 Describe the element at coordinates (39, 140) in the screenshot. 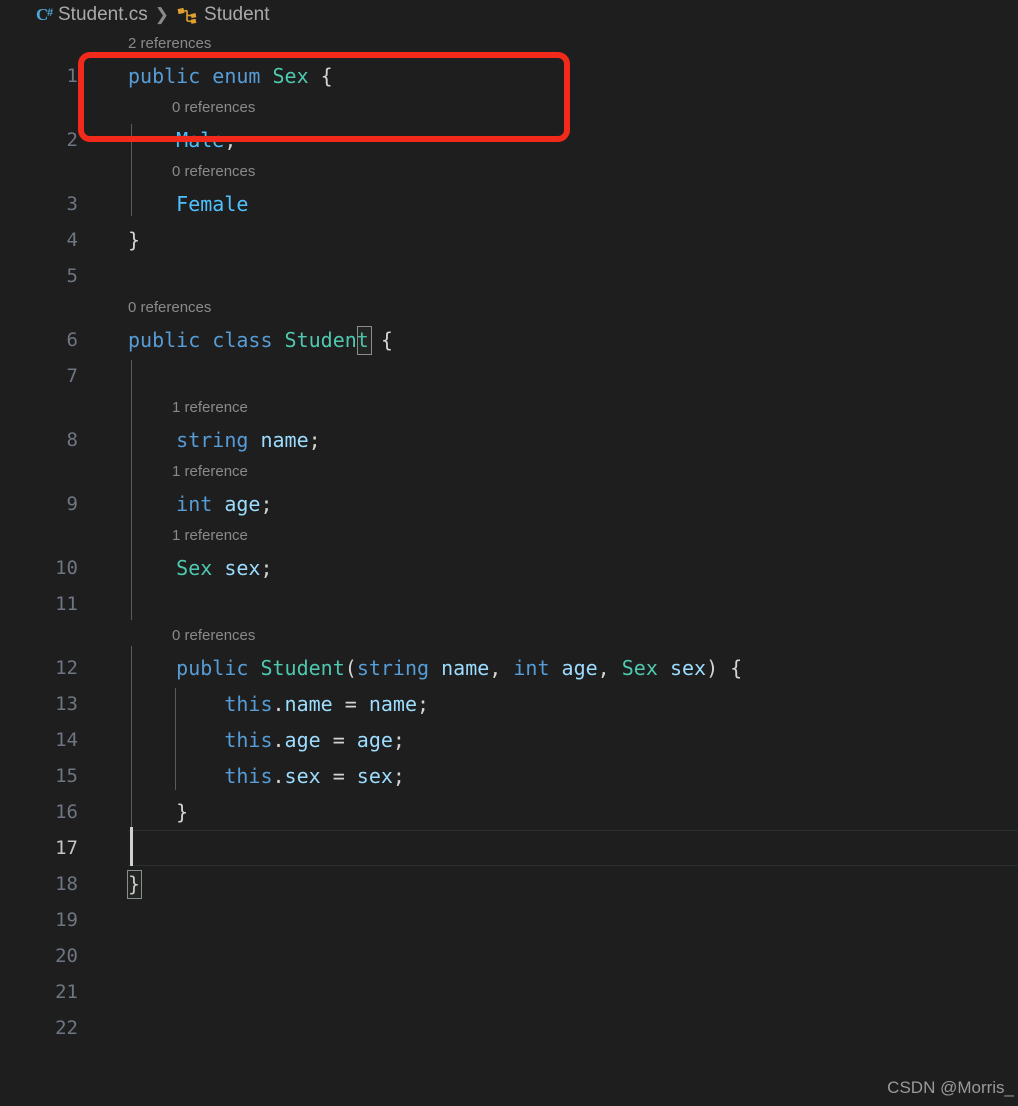

I see `line-number: 2` at that location.